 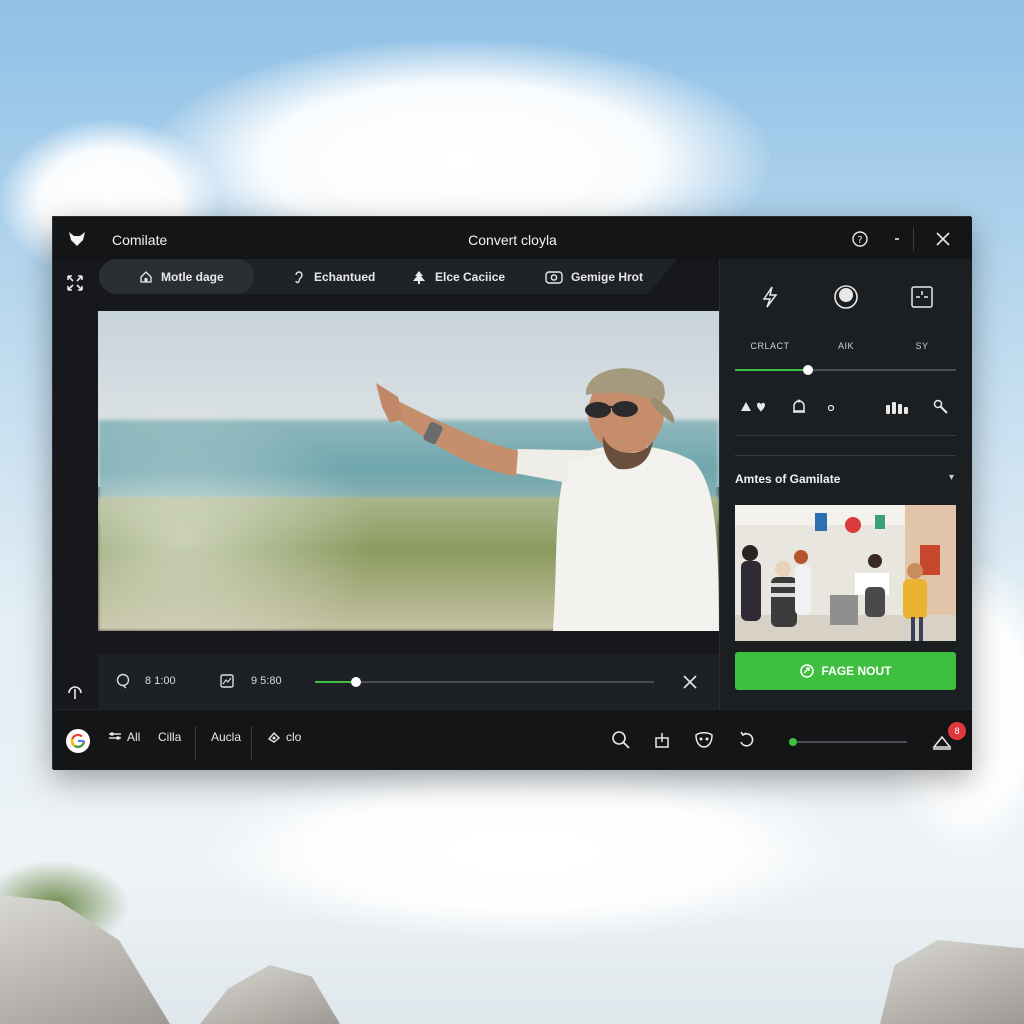 I want to click on filter-icon, so click(x=115, y=736).